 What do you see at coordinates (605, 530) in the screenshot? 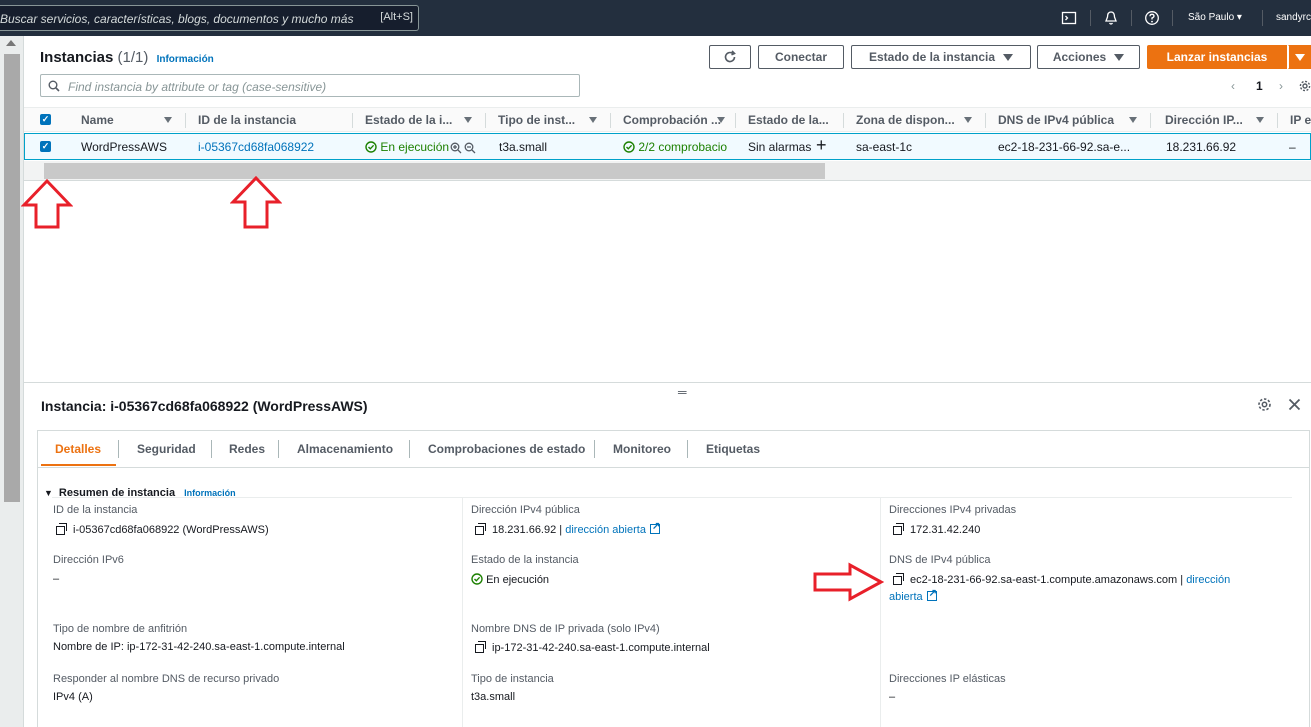
I see `open-address-link: dirección abierta` at bounding box center [605, 530].